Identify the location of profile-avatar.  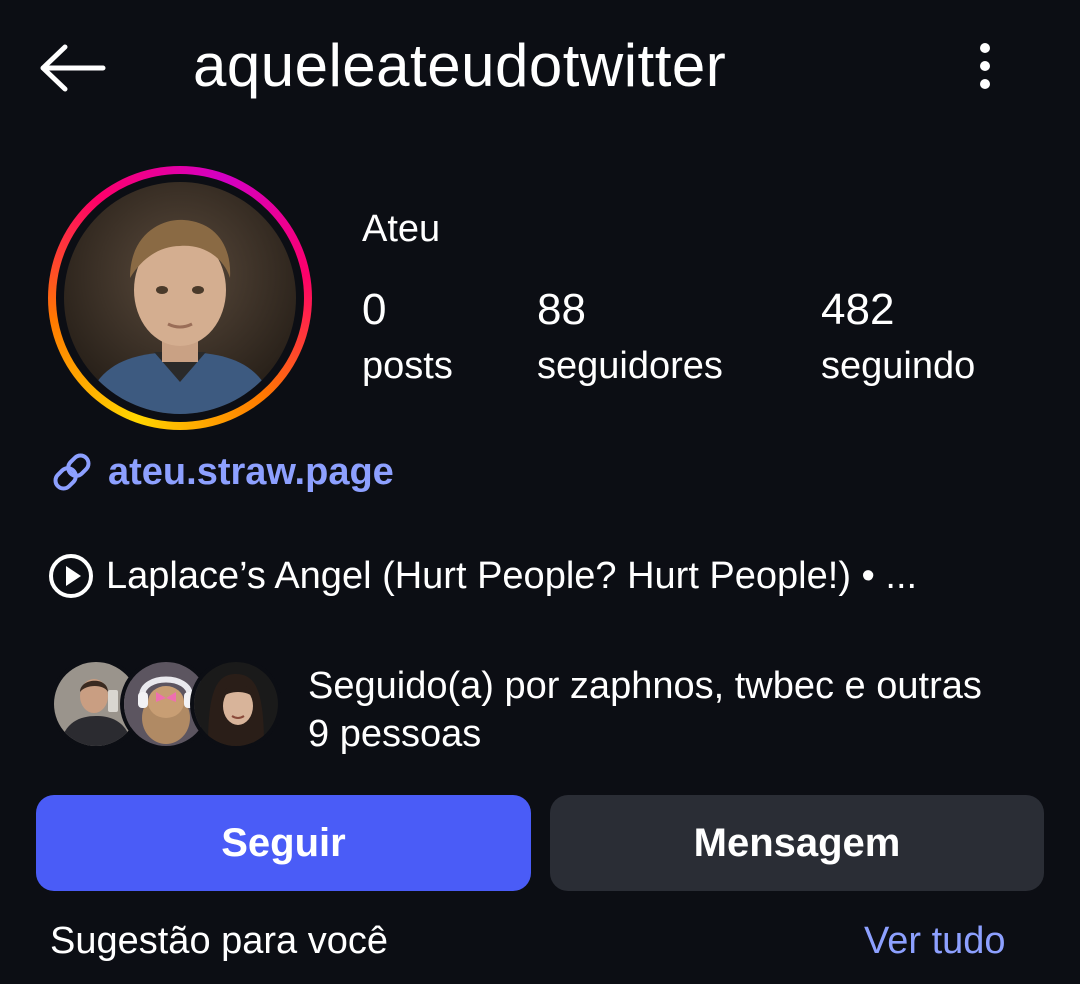
(180, 298).